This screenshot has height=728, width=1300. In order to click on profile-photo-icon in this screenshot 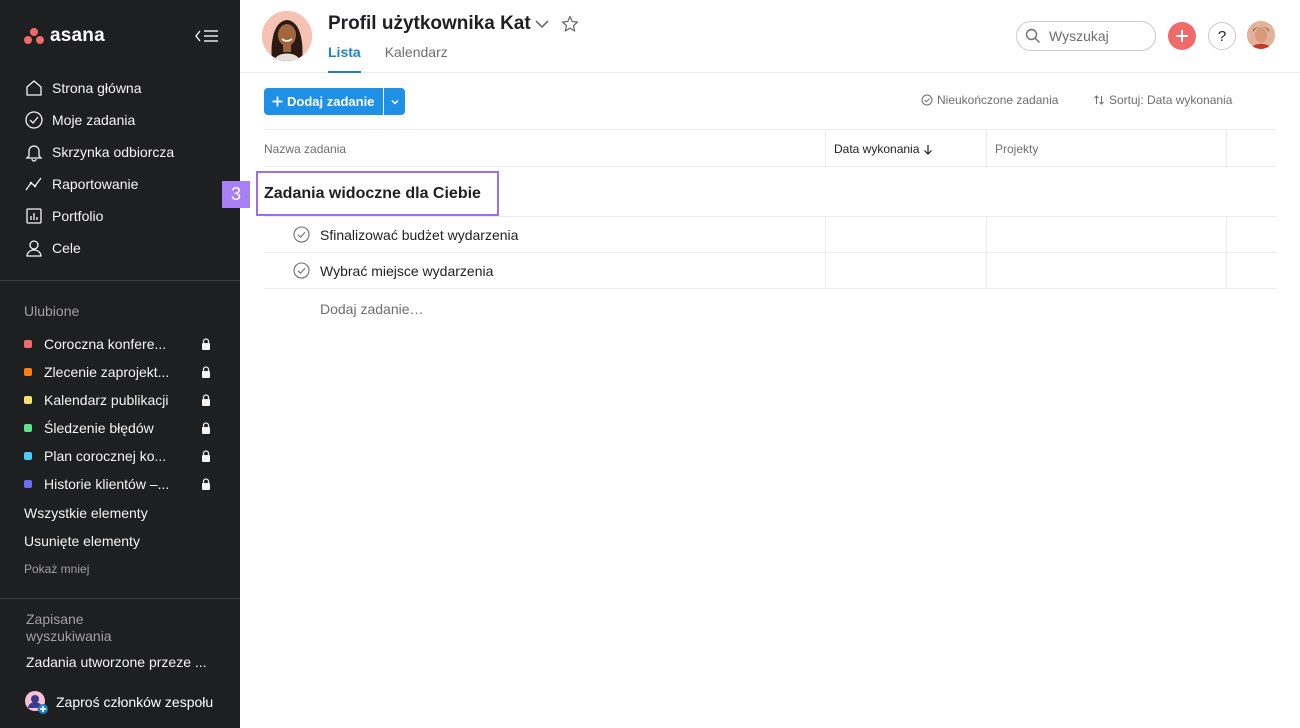, I will do `click(287, 36)`.